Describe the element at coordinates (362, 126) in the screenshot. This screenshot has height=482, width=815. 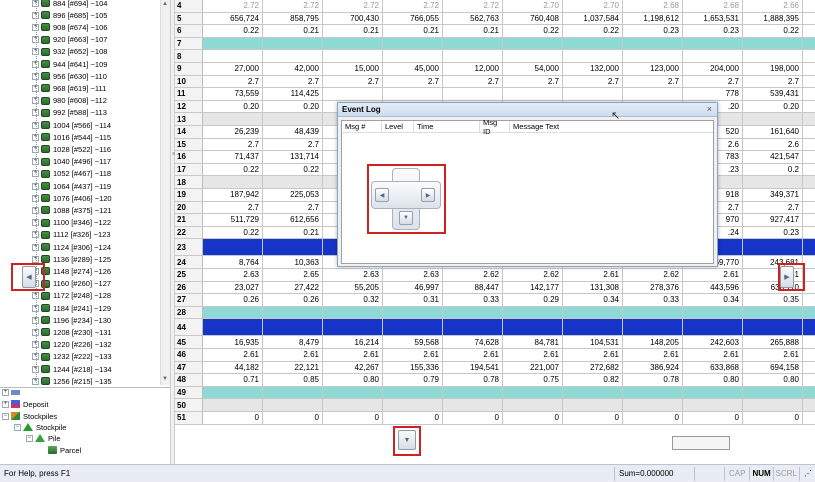
I see `column-msg-number: Msg #` at that location.